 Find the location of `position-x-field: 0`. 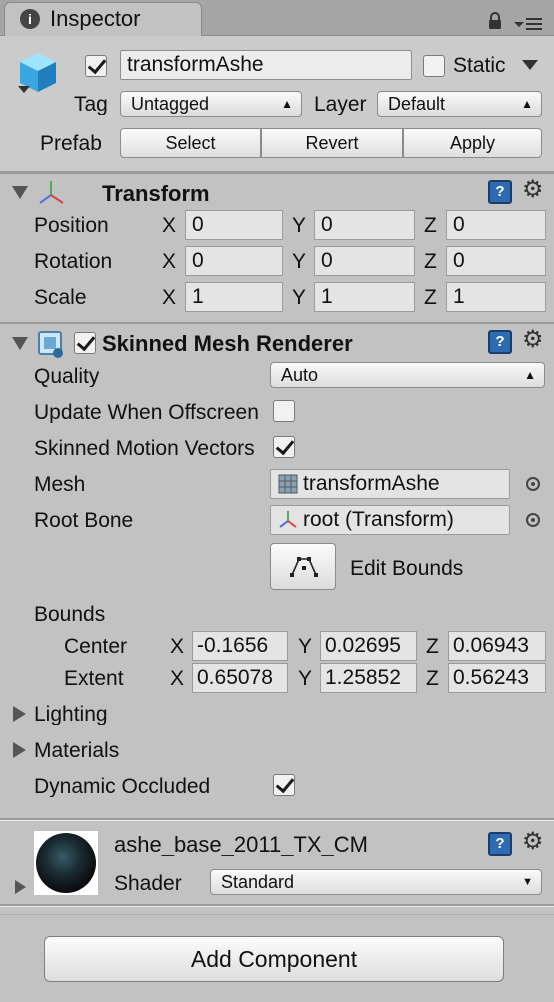

position-x-field: 0 is located at coordinates (234, 225).